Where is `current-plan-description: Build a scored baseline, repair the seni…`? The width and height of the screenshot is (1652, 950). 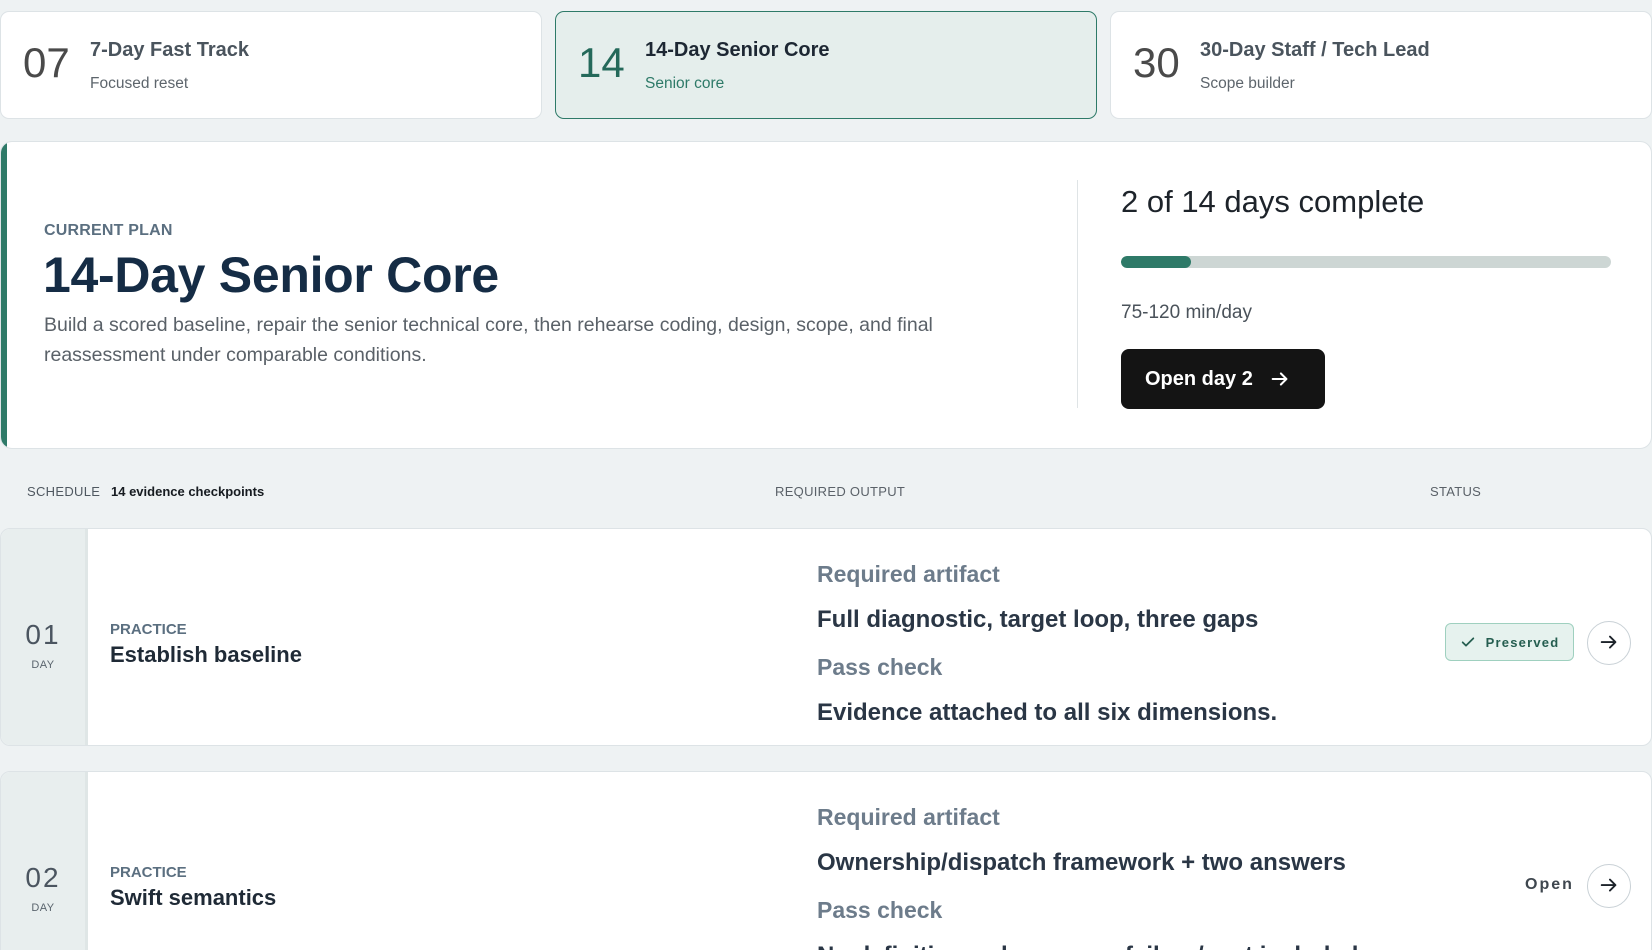 current-plan-description: Build a scored baseline, repair the seni… is located at coordinates (488, 340).